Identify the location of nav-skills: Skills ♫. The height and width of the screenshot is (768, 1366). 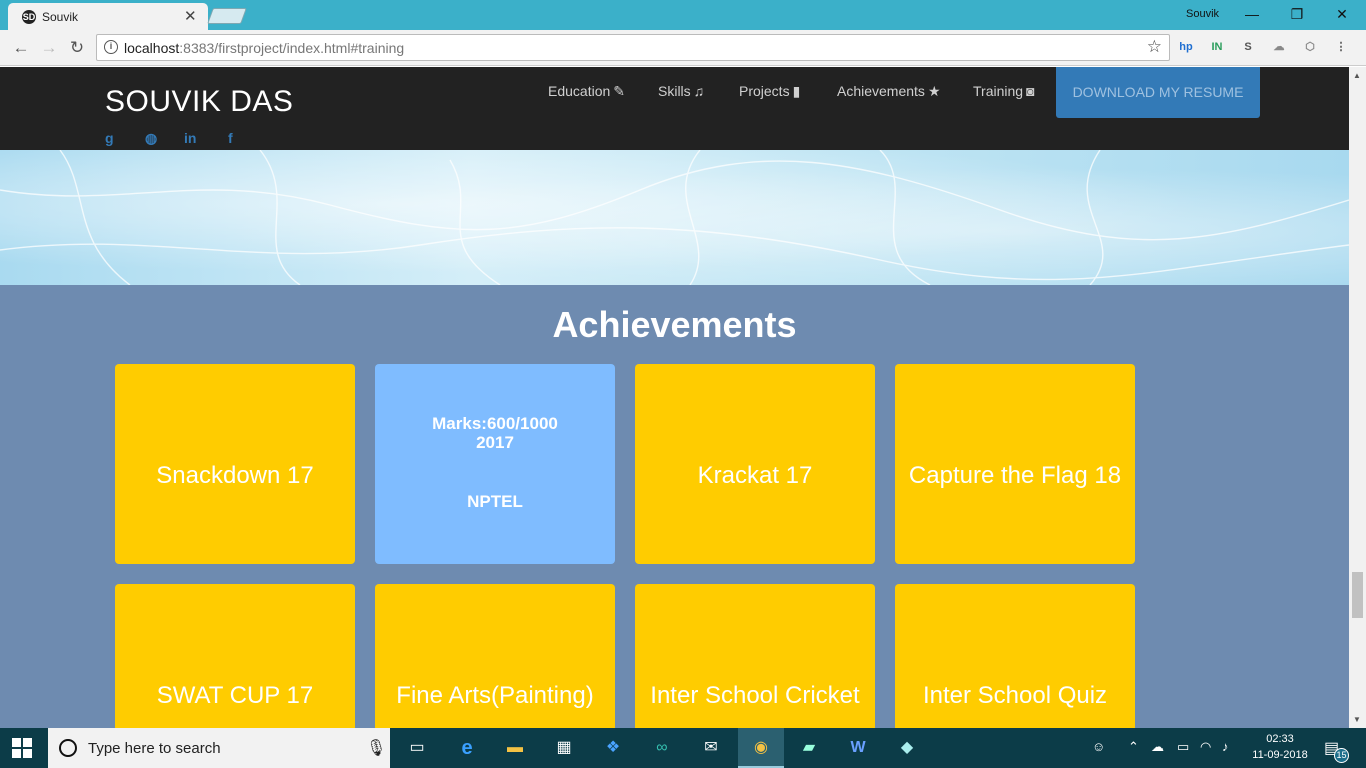
(681, 91).